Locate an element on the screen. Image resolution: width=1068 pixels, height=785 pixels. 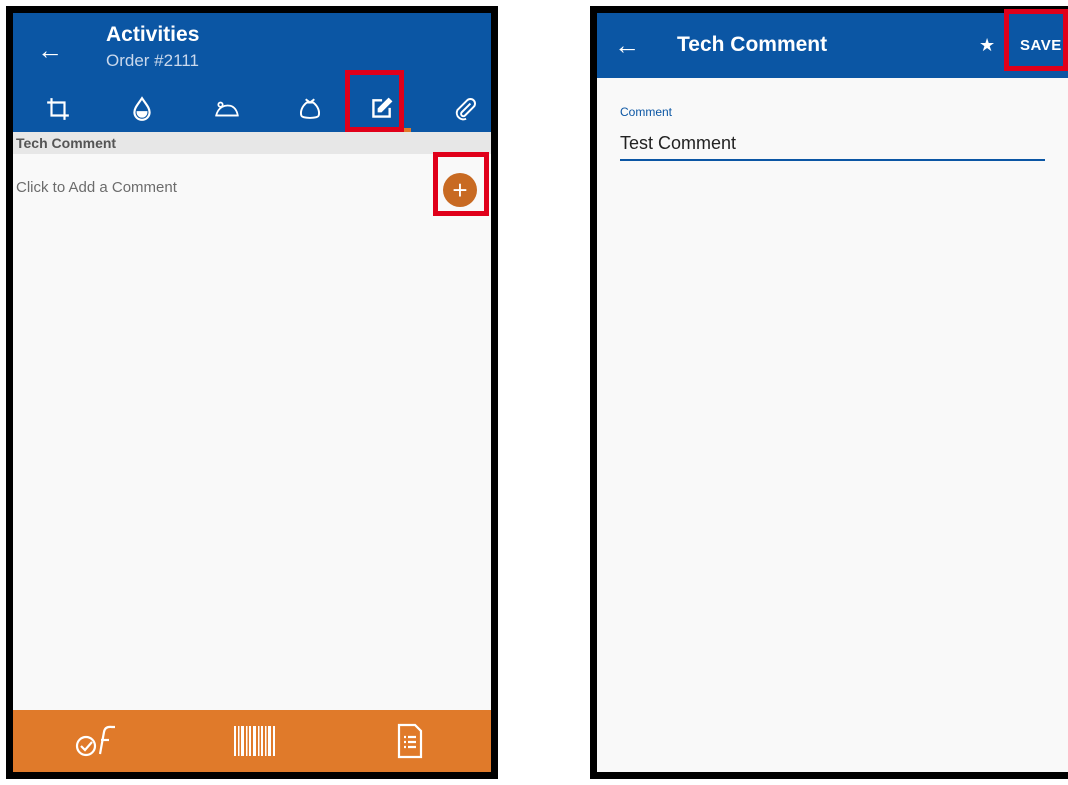
barcode-icon is located at coordinates (254, 741).